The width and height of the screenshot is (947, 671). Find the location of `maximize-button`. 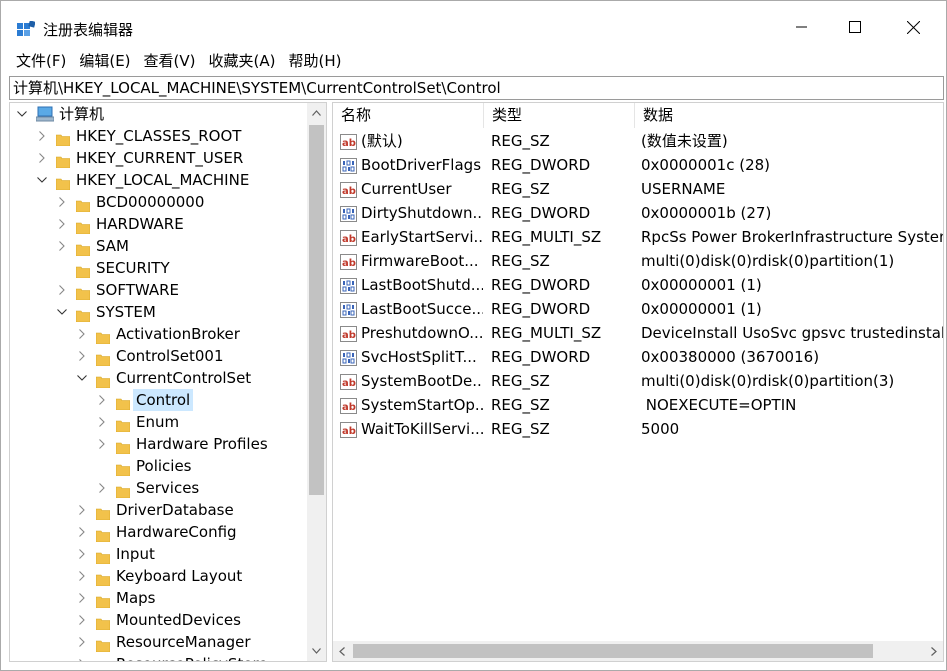

maximize-button is located at coordinates (855, 27).